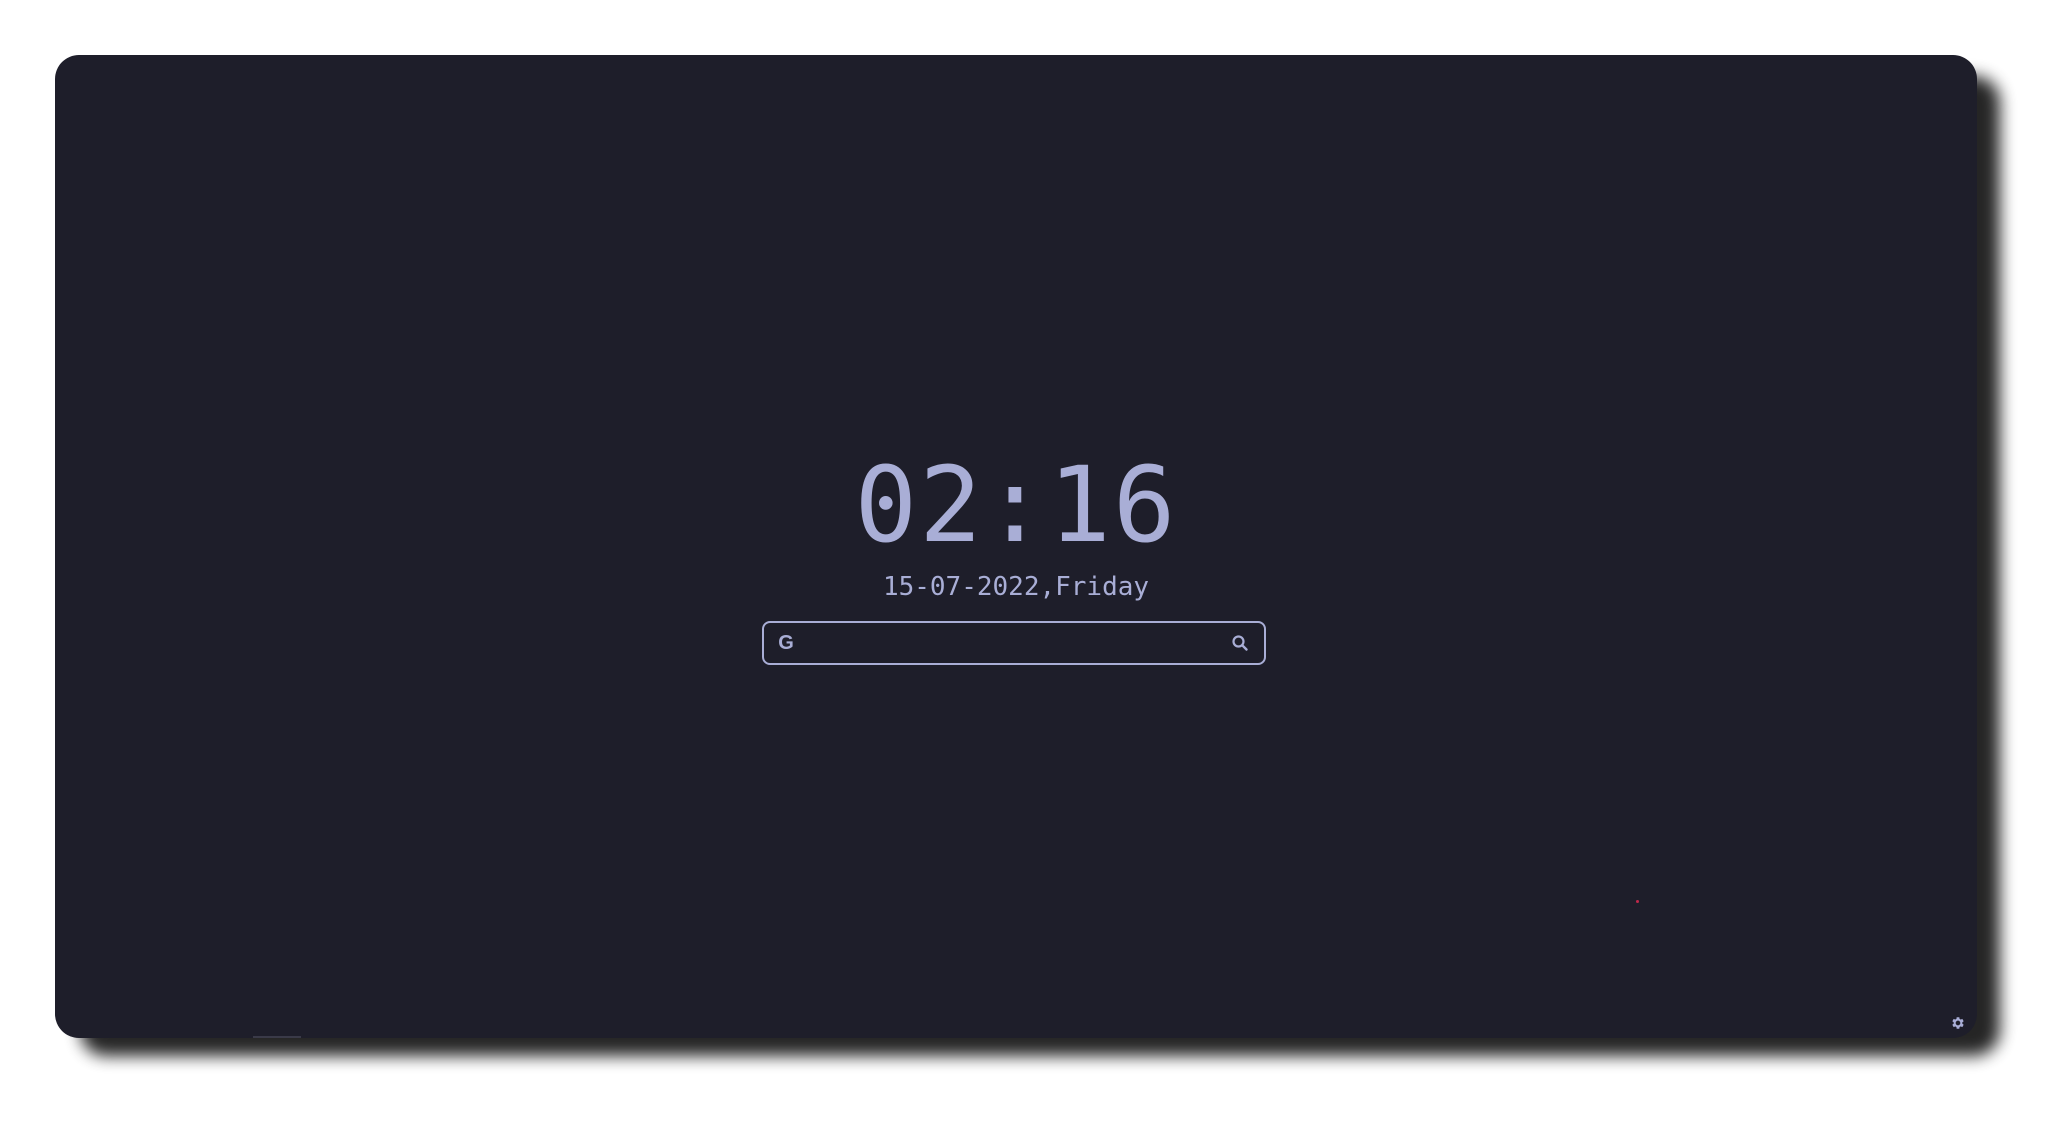 The width and height of the screenshot is (2070, 1131). Describe the element at coordinates (1016, 505) in the screenshot. I see `clock-time: 02:16` at that location.